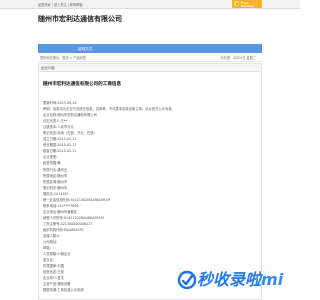  I want to click on member-badge-label: Free Member 免费会员, so click(251, 6).